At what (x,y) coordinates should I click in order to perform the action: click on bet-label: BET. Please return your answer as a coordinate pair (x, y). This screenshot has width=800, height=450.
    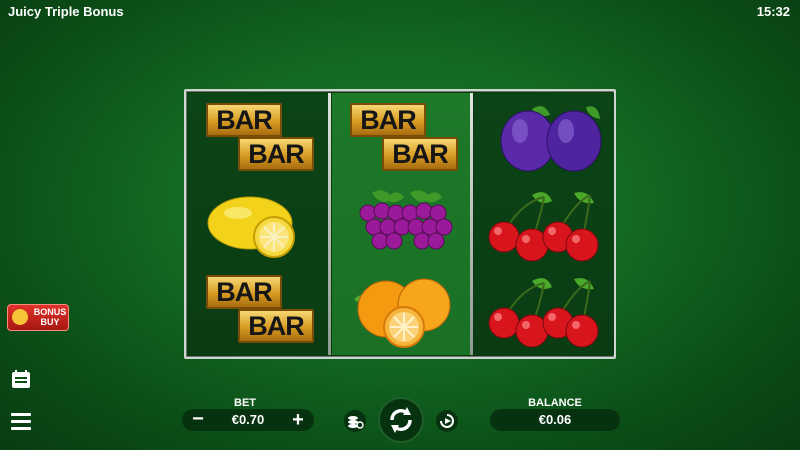
    Looking at the image, I should click on (245, 403).